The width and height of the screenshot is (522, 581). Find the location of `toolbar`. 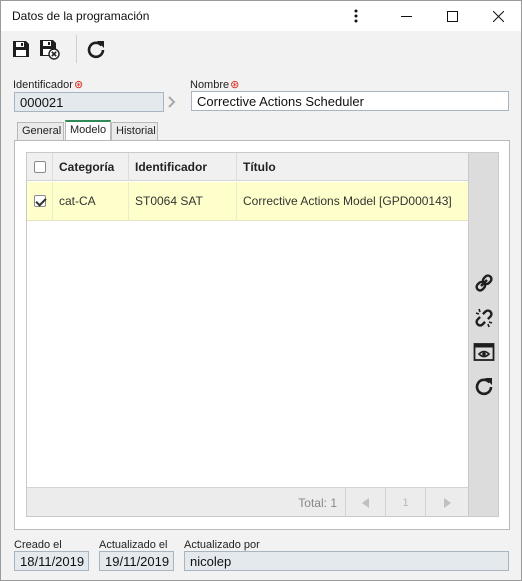

toolbar is located at coordinates (261, 49).